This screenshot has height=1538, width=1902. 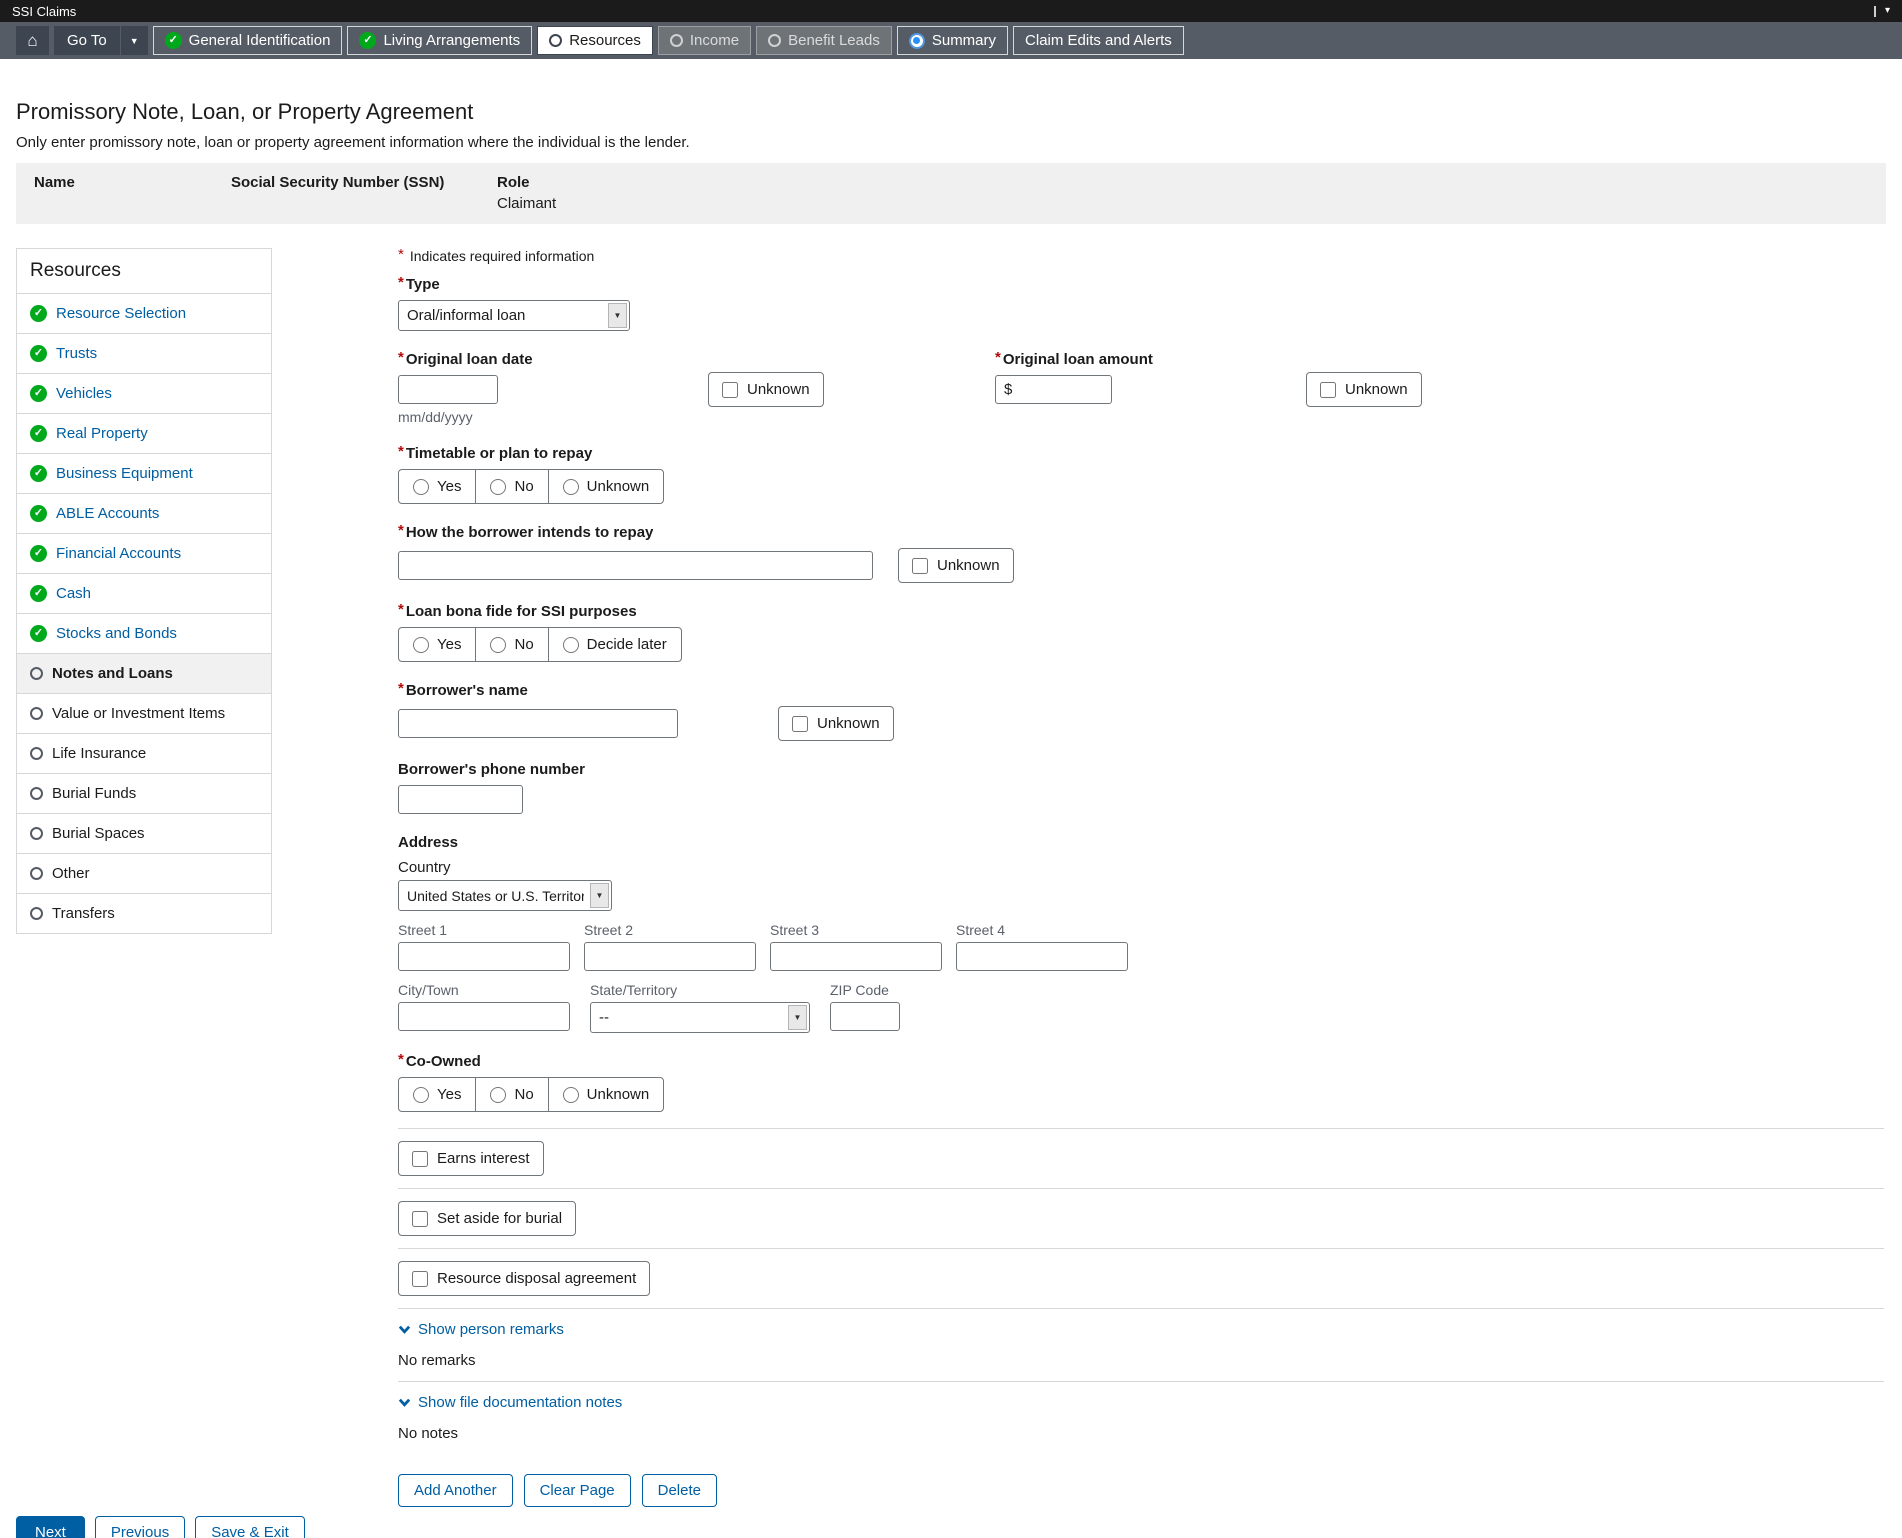 What do you see at coordinates (487, 1218) in the screenshot?
I see `set-aside-burial-checkbox: Set aside for burial` at bounding box center [487, 1218].